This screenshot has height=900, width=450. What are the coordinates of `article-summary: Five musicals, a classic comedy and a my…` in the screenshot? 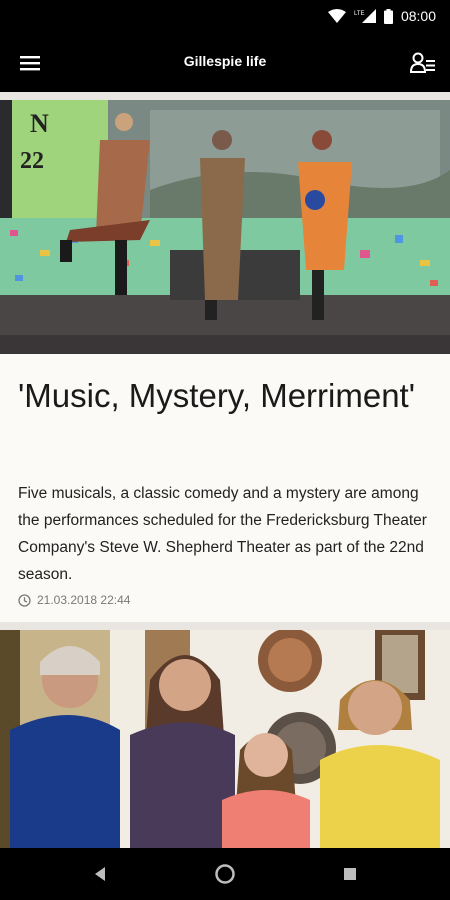 It's located at (225, 534).